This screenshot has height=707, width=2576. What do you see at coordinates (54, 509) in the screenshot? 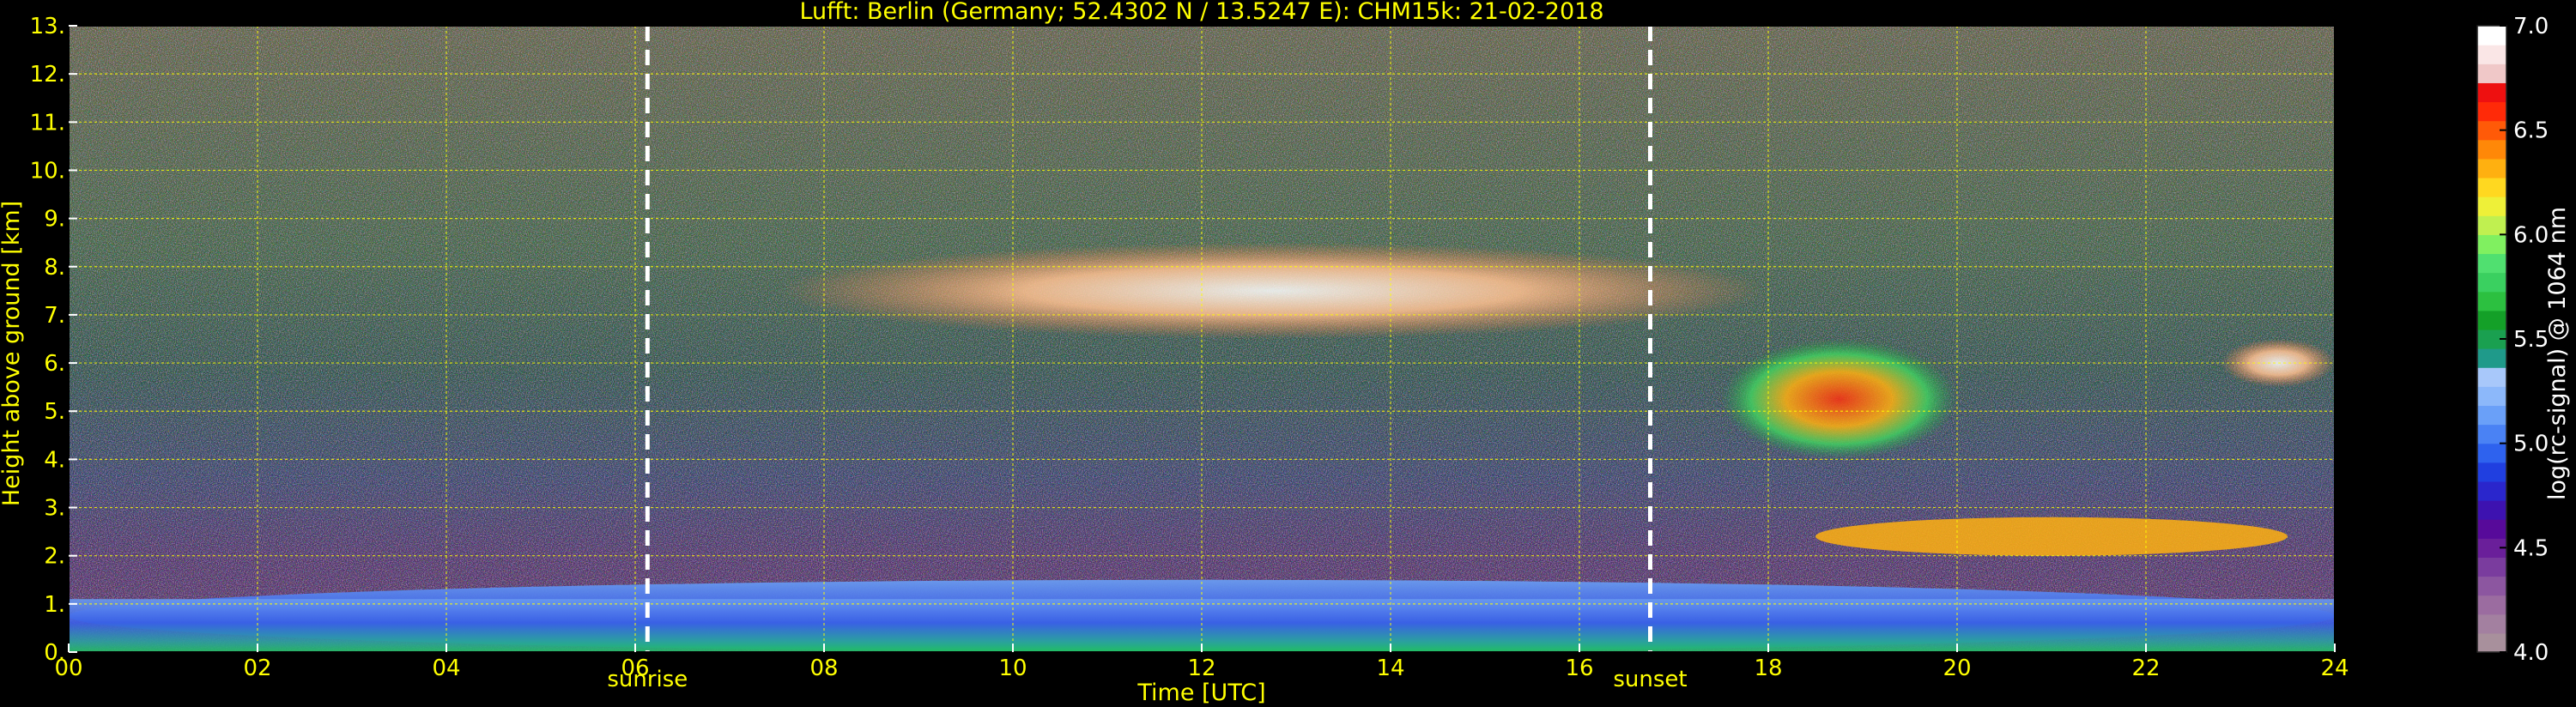
I see `y-tick-label: 3.` at bounding box center [54, 509].